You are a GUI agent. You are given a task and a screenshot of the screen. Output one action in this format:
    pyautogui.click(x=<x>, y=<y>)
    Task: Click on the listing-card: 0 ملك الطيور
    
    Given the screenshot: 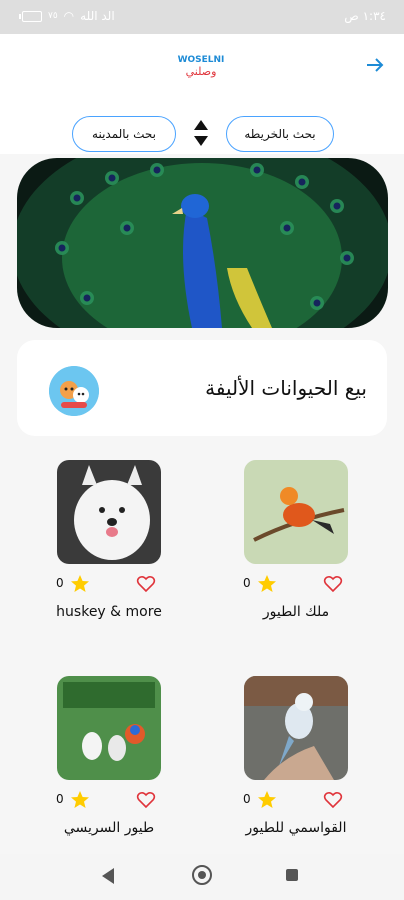 What is the action you would take?
    pyautogui.click(x=296, y=540)
    